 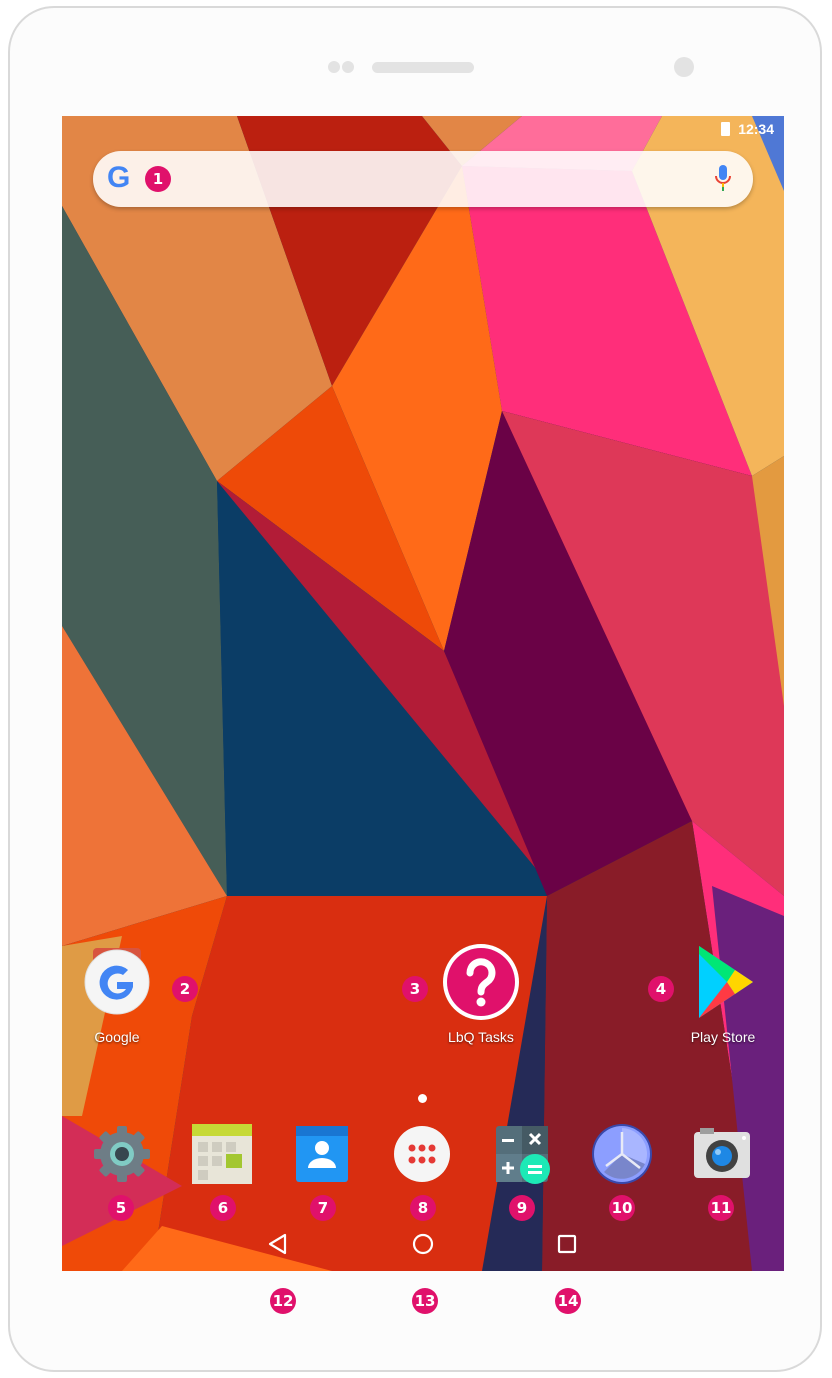 What do you see at coordinates (322, 1154) in the screenshot?
I see `contacts-icon` at bounding box center [322, 1154].